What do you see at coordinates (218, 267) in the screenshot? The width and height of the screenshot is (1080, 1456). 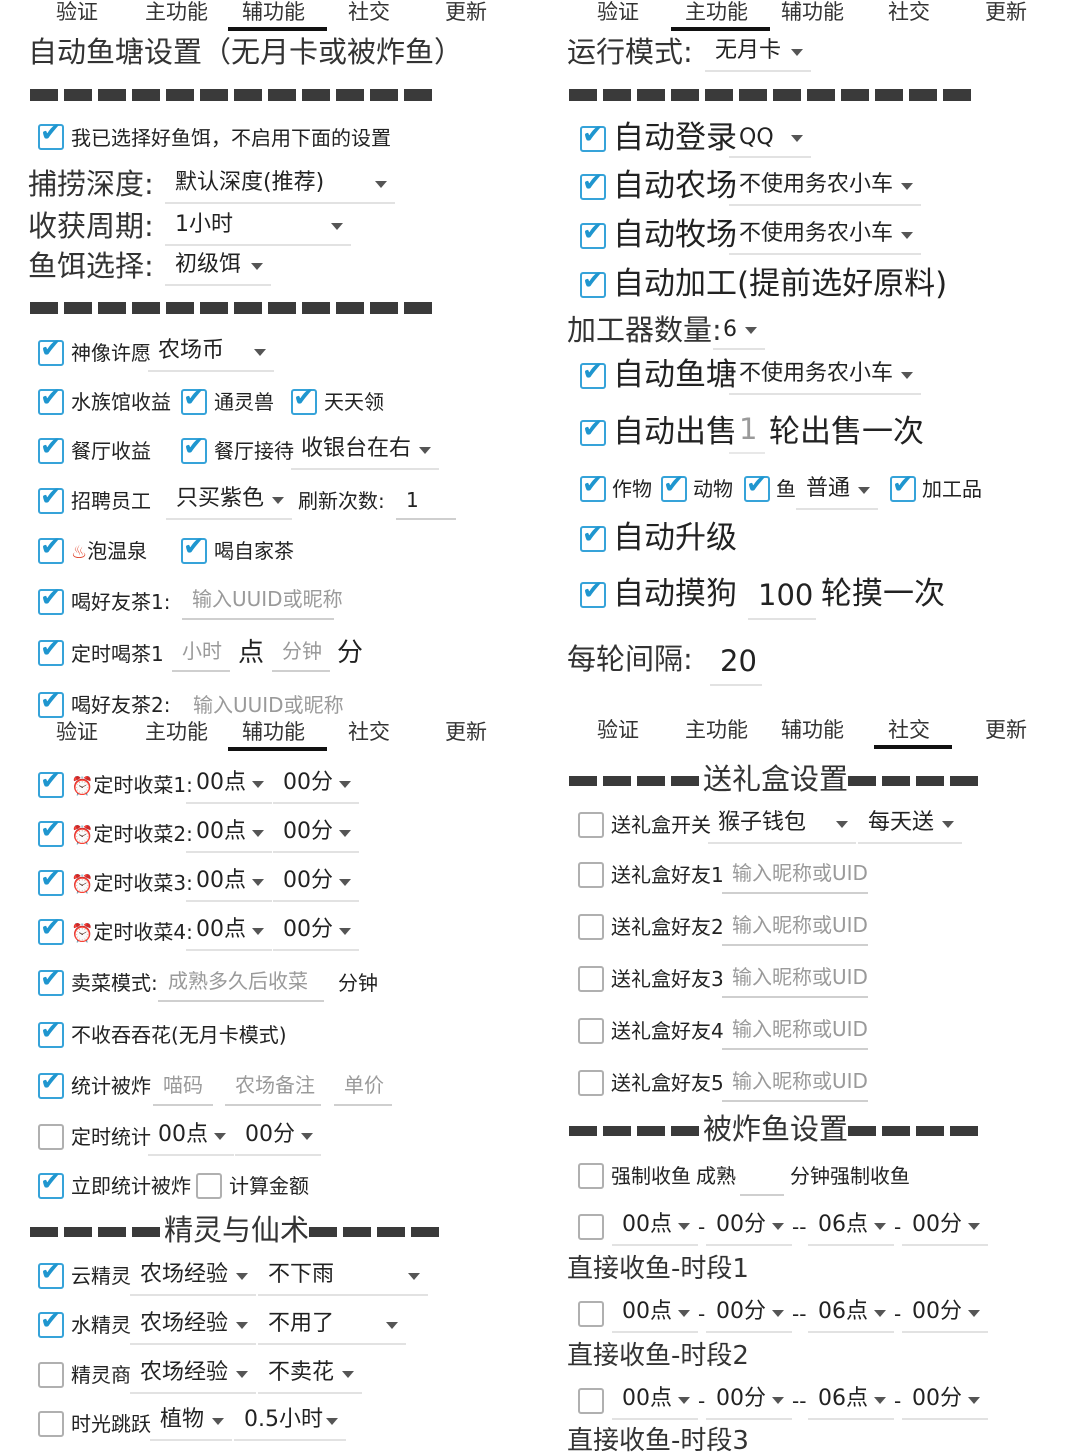 I see `bait-select: 初级饵` at bounding box center [218, 267].